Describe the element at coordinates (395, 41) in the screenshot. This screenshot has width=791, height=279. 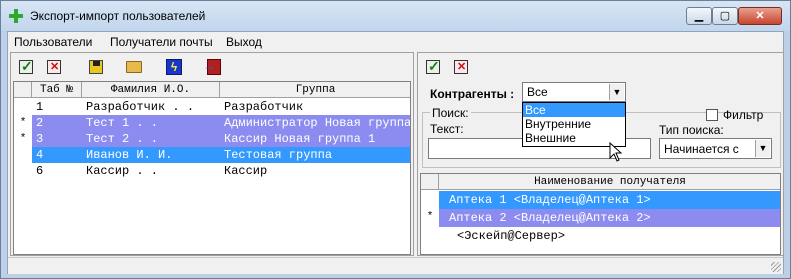
I see `menu-bar: Пользователи Получатели почты Выход` at that location.